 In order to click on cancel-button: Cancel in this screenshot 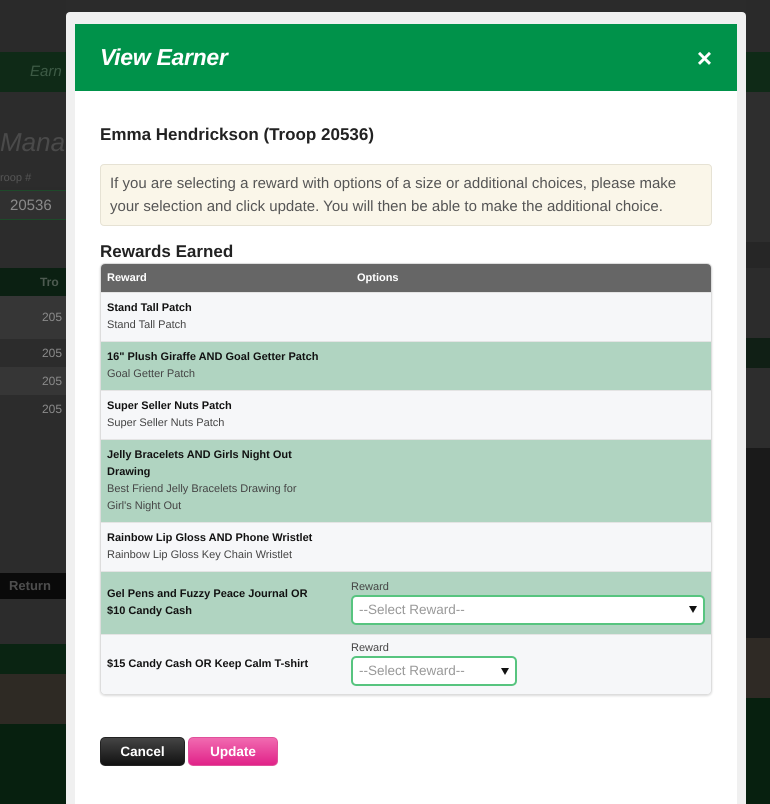, I will do `click(142, 751)`.